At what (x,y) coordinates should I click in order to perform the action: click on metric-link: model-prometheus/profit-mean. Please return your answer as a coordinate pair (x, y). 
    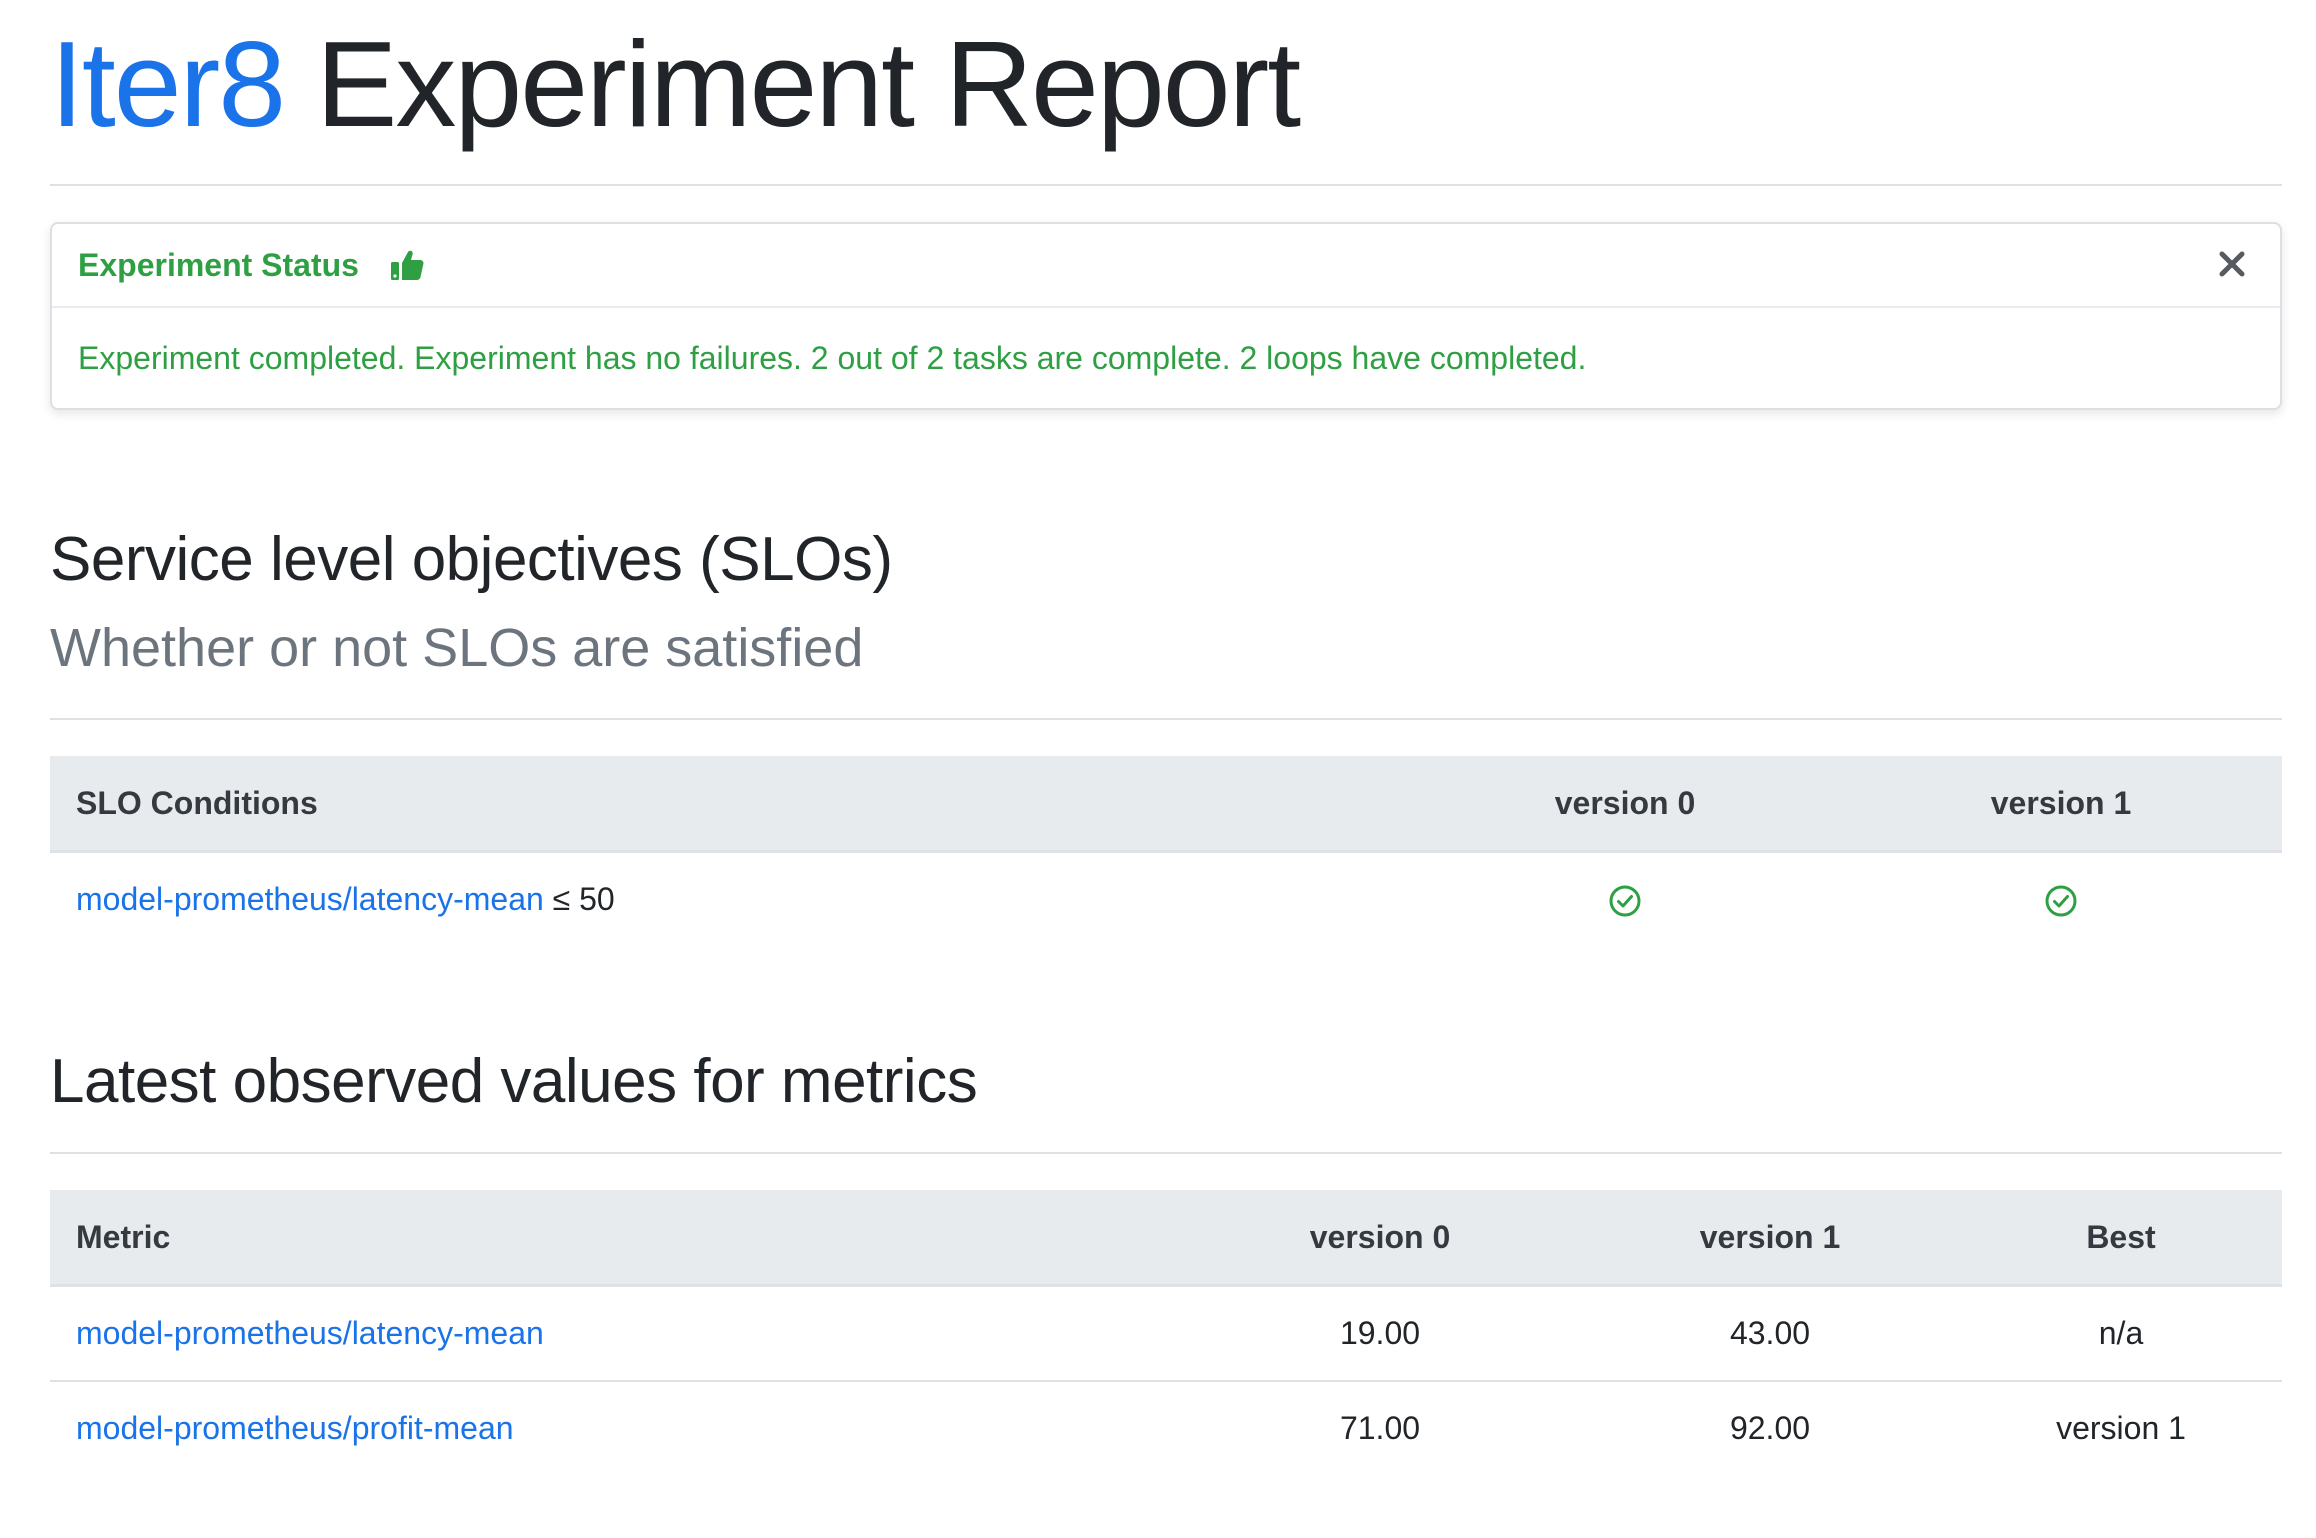
    Looking at the image, I should click on (295, 1428).